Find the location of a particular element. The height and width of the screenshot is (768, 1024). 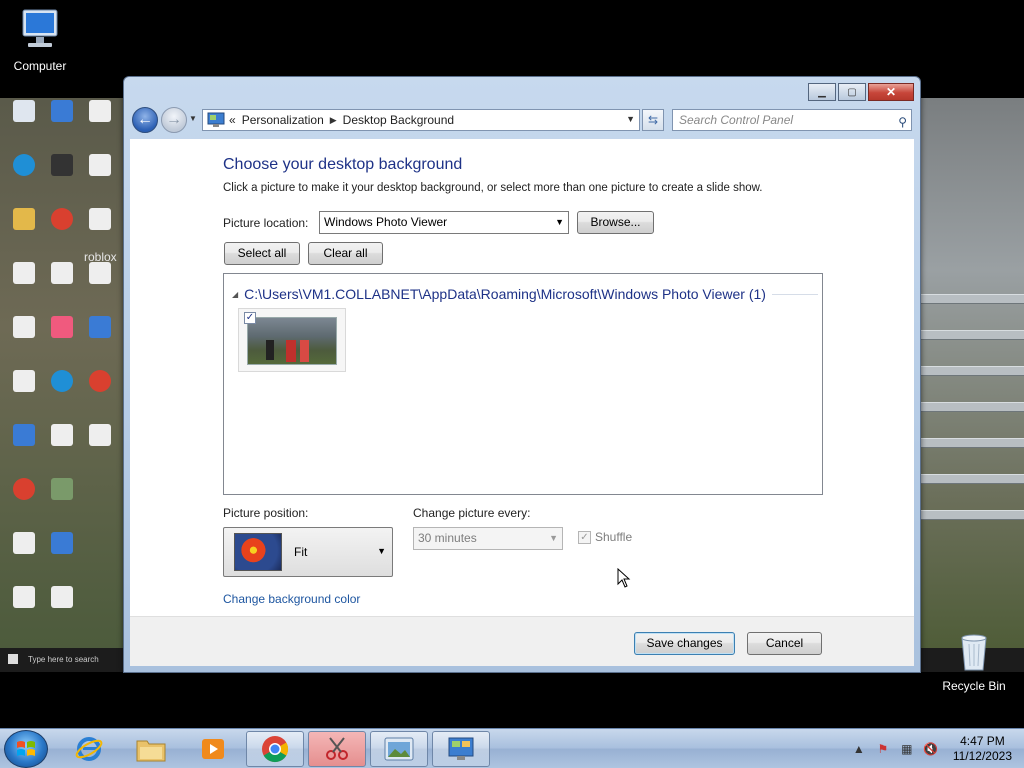

background-right-panel is located at coordinates (972, 385).